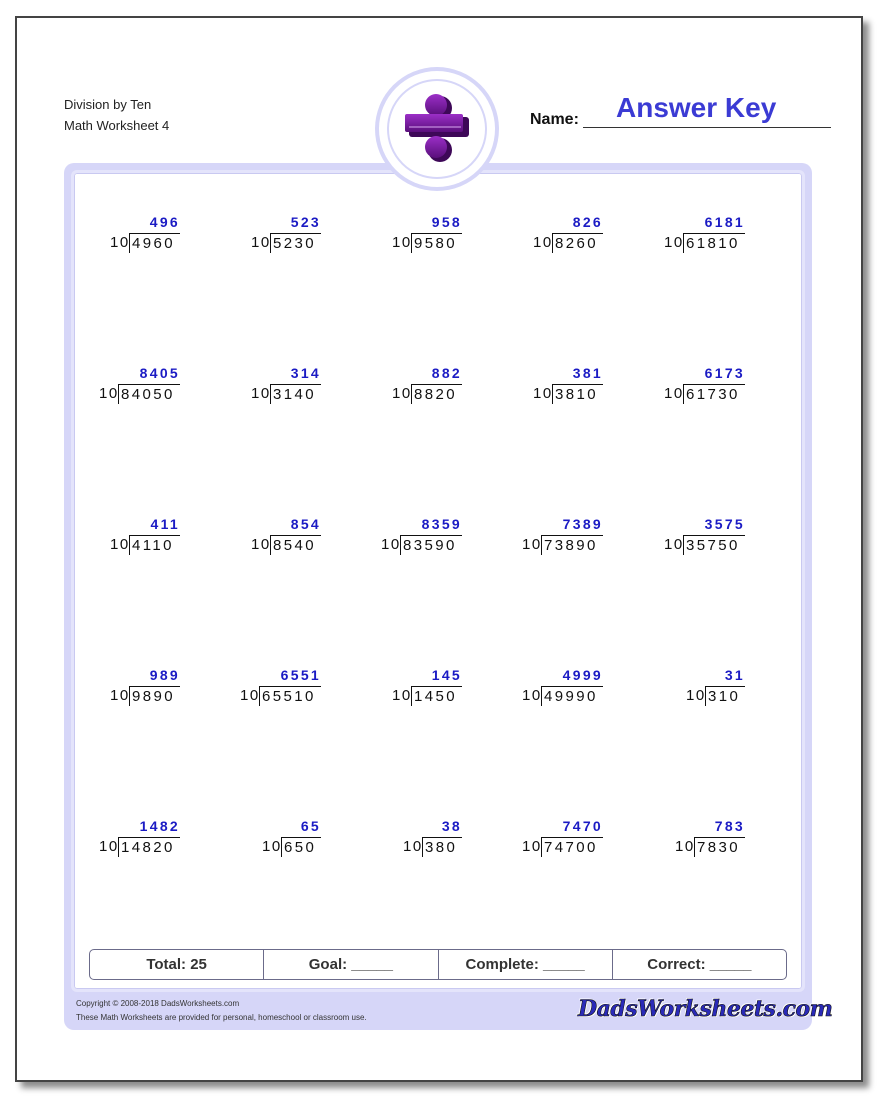  I want to click on dividend: 310, so click(725, 696).